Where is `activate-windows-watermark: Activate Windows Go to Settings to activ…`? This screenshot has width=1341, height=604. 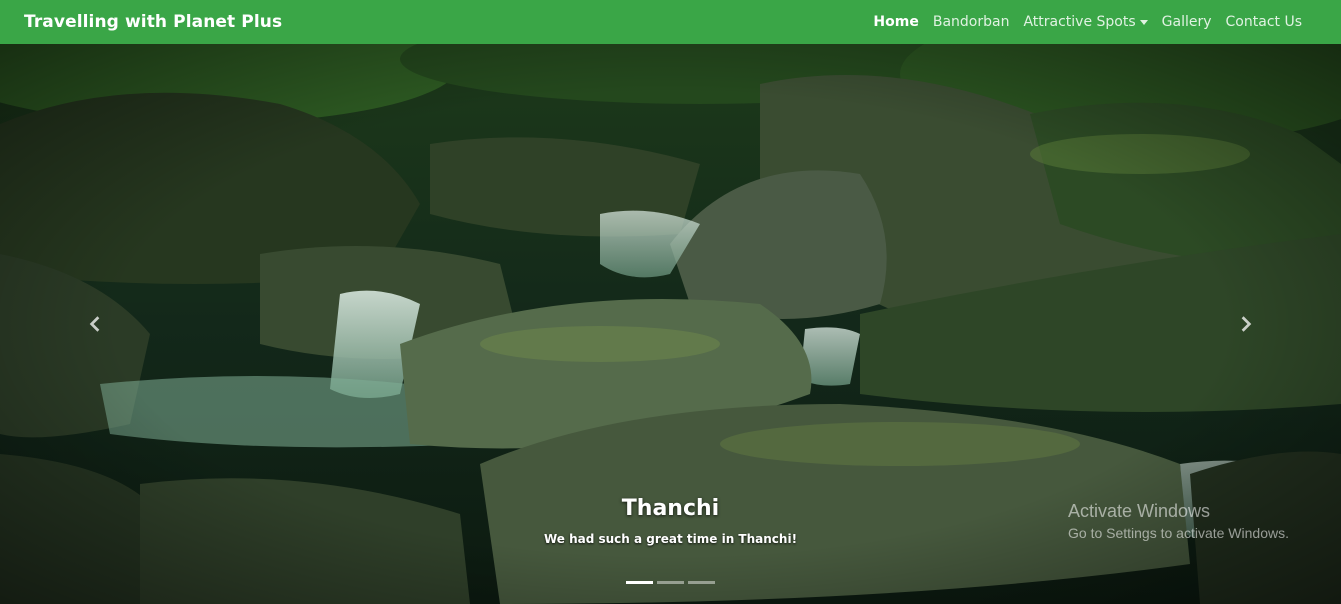 activate-windows-watermark: Activate Windows Go to Settings to activ… is located at coordinates (1178, 521).